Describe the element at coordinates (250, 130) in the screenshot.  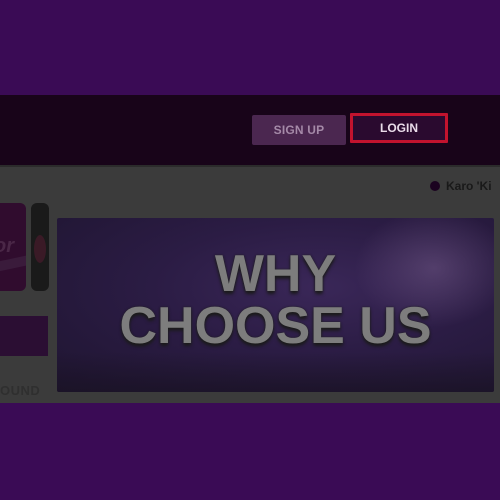
I see `site-header: SIGN UP LOGIN` at that location.